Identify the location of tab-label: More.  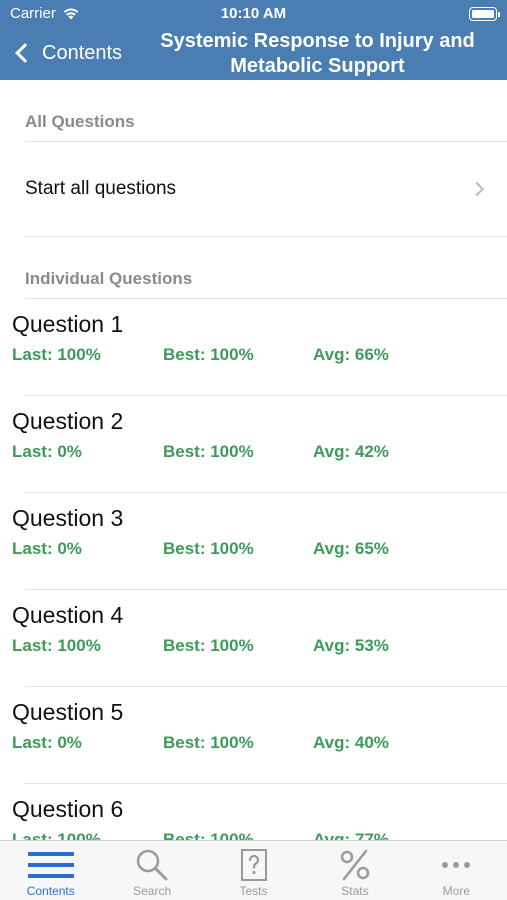
(456, 891).